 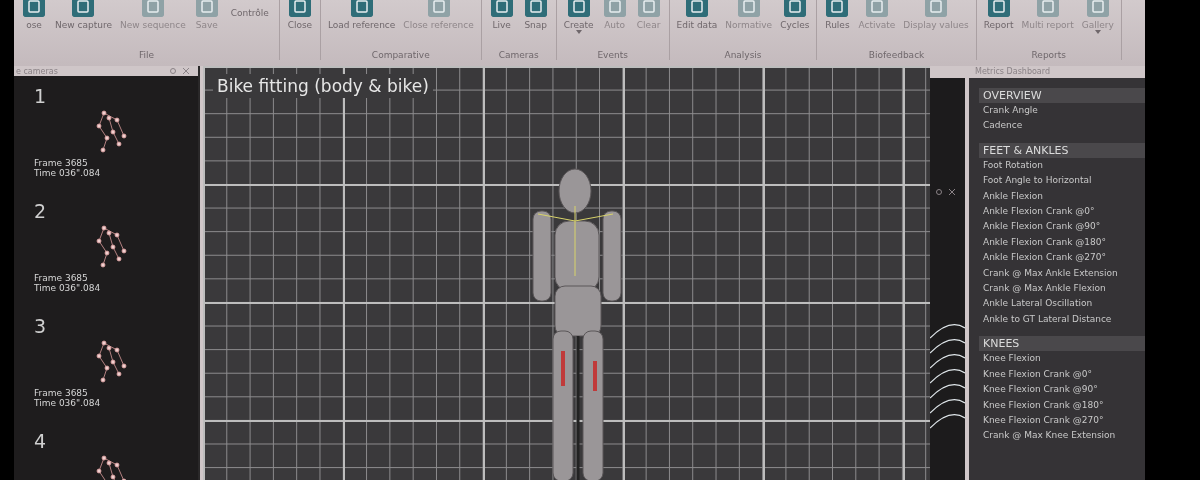 What do you see at coordinates (361, 25) in the screenshot?
I see `ribbon-button: Load reference` at bounding box center [361, 25].